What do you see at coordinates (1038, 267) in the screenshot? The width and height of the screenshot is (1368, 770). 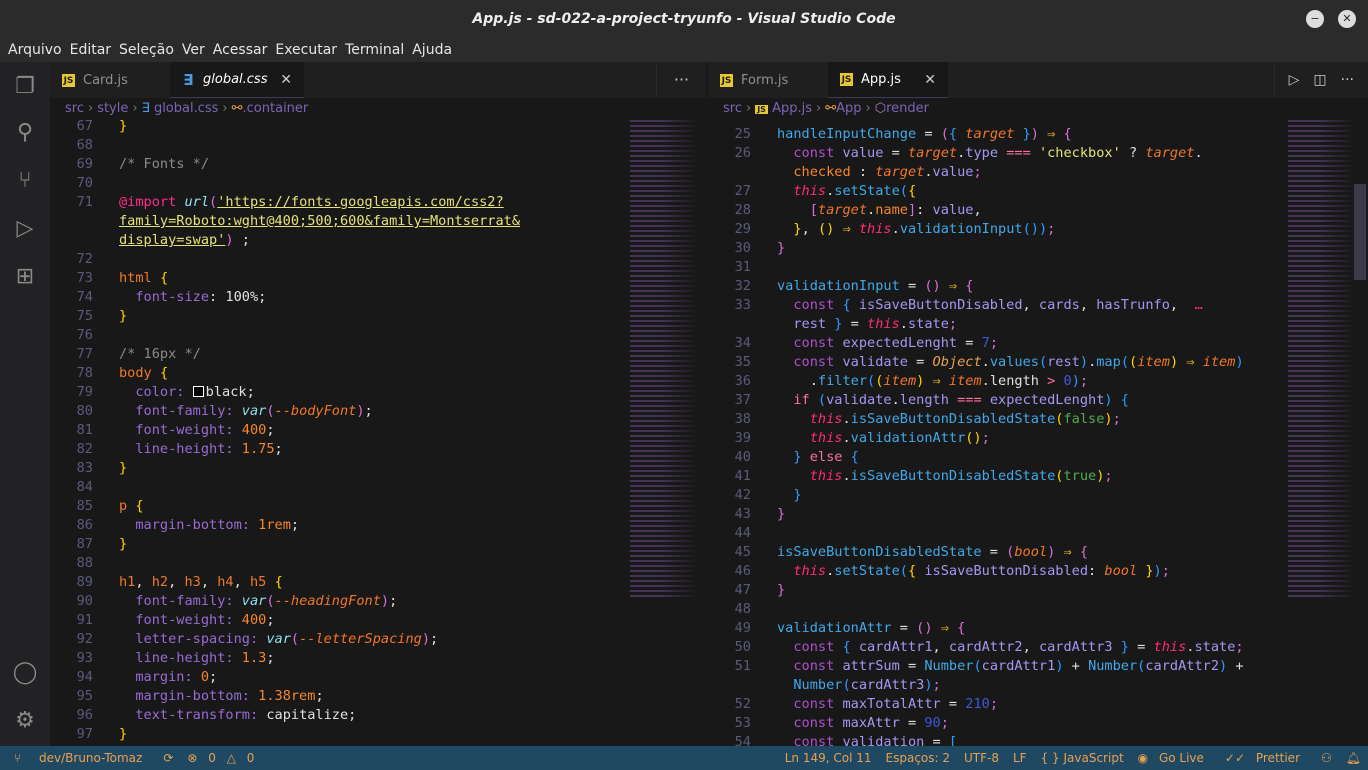 I see `code-line: 31` at bounding box center [1038, 267].